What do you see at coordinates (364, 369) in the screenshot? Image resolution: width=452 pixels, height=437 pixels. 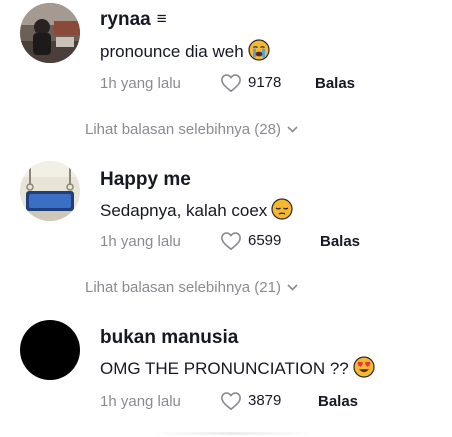 I see `heart-eyes-emoji` at bounding box center [364, 369].